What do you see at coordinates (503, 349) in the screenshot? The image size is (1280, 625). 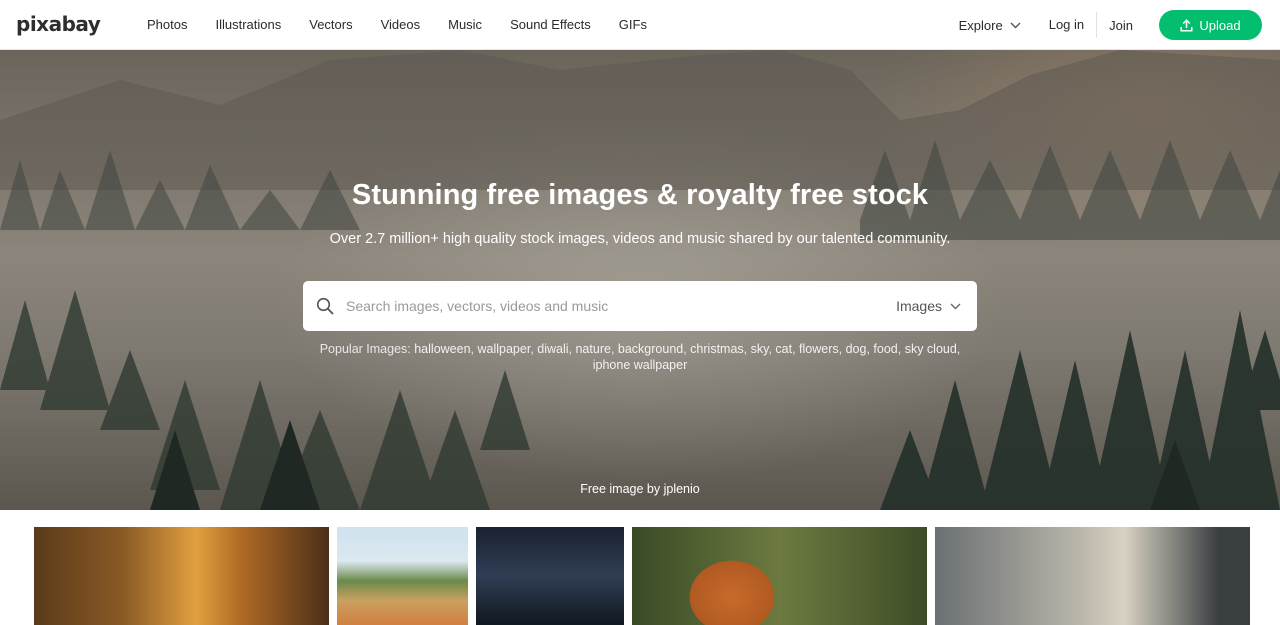 I see `popular-tag: wallpaper` at bounding box center [503, 349].